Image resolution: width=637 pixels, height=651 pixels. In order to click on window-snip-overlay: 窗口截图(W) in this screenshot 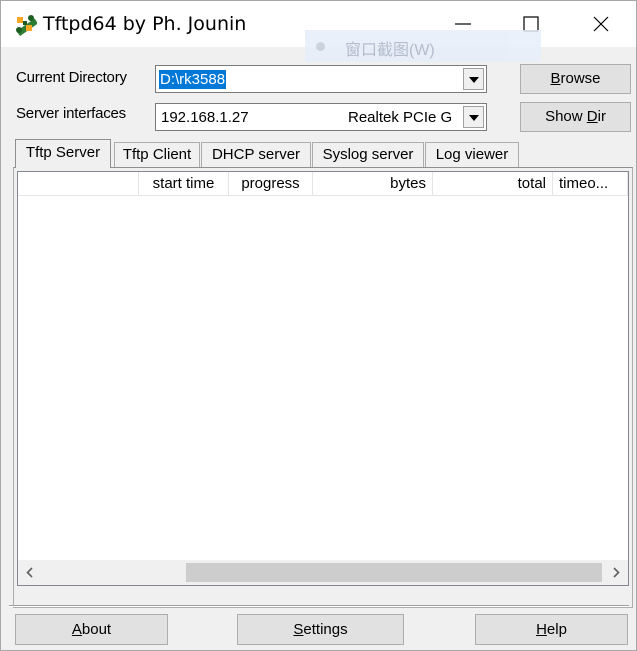, I will do `click(423, 46)`.